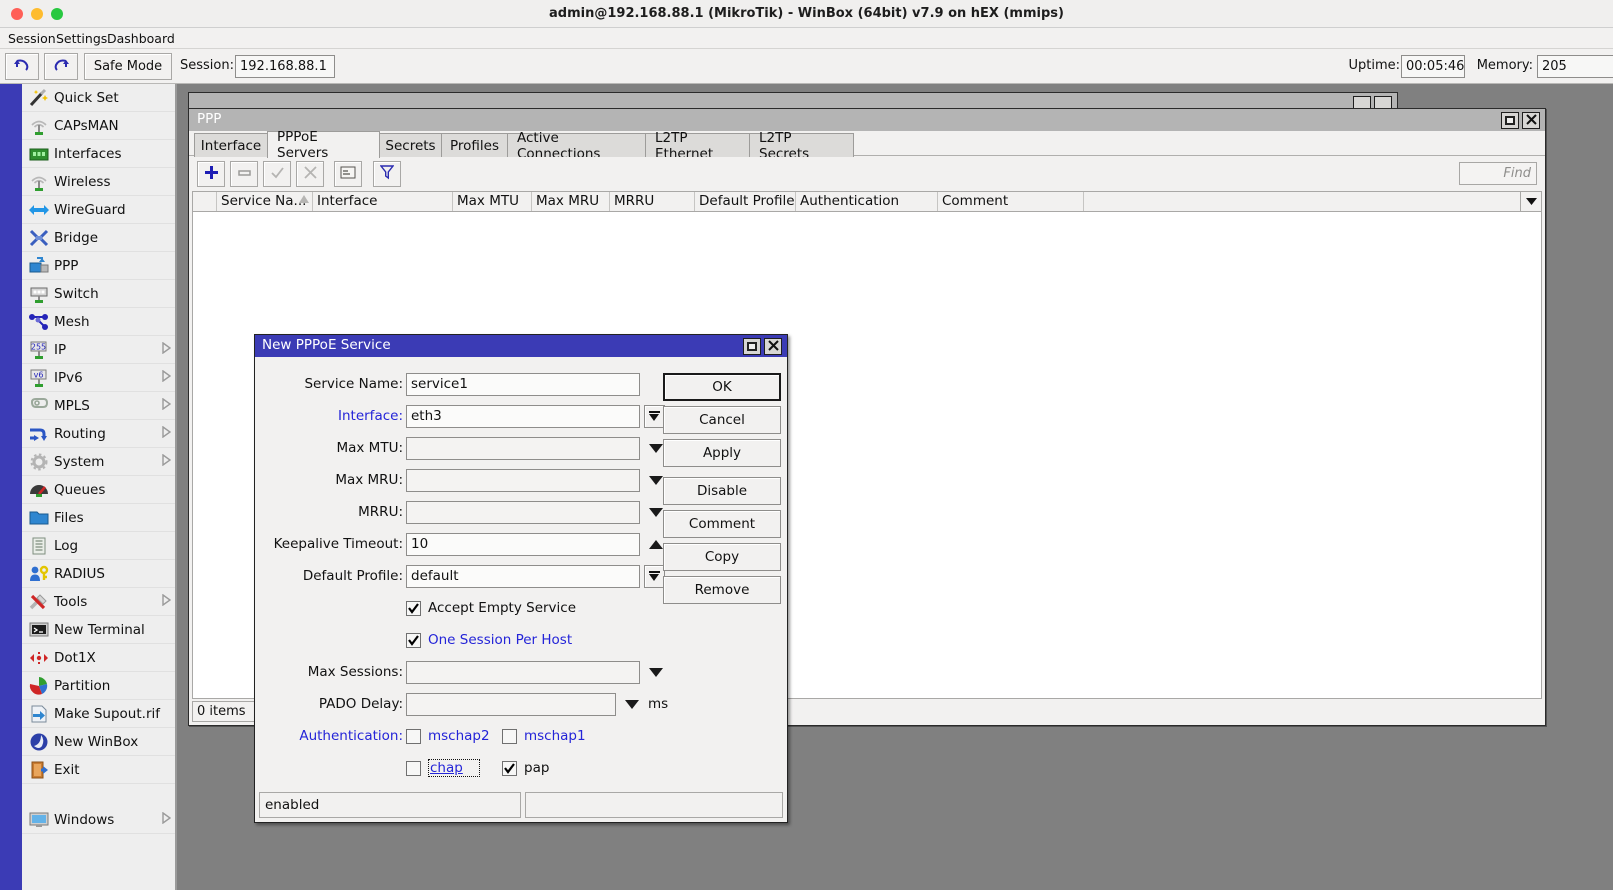 Image resolution: width=1613 pixels, height=890 pixels. Describe the element at coordinates (523, 480) in the screenshot. I see `field-input-max-mru` at that location.